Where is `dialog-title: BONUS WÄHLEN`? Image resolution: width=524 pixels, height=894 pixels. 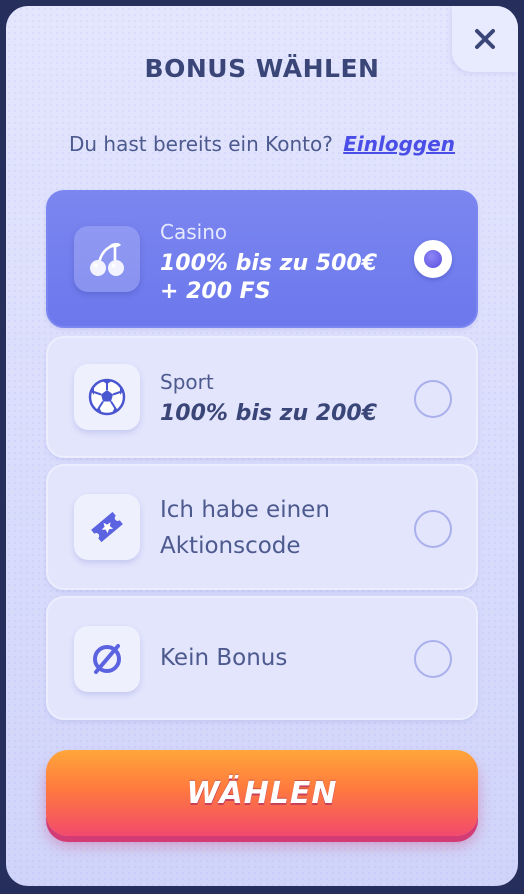
dialog-title: BONUS WÄHLEN is located at coordinates (262, 68).